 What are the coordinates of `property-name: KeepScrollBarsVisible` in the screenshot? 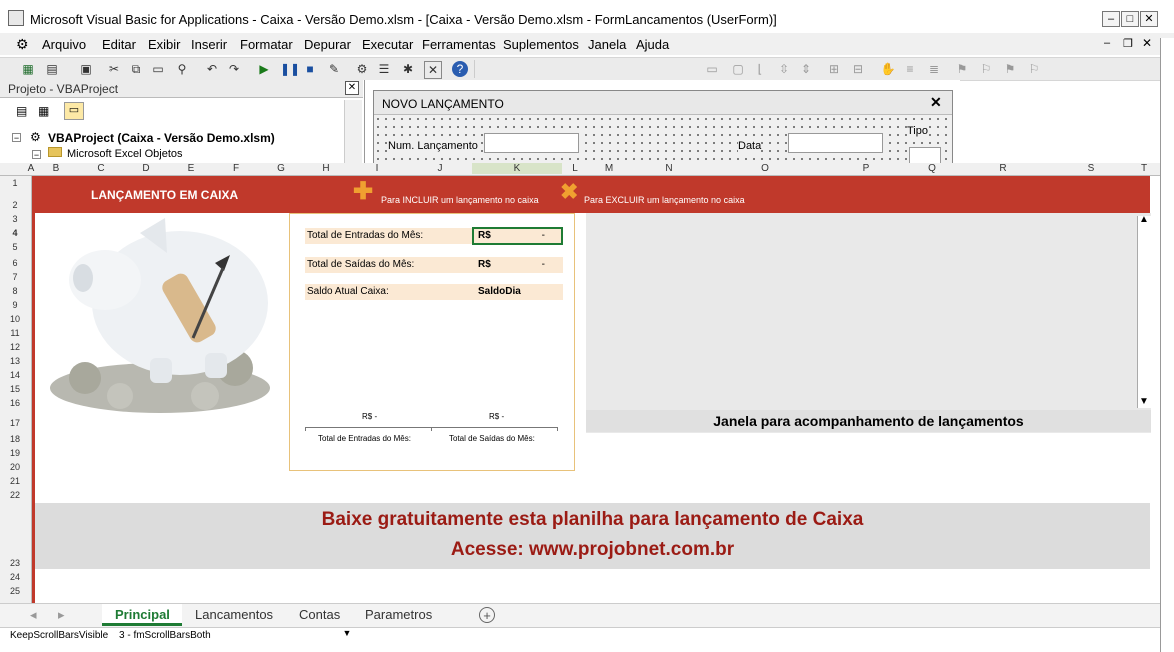 It's located at (59, 635).